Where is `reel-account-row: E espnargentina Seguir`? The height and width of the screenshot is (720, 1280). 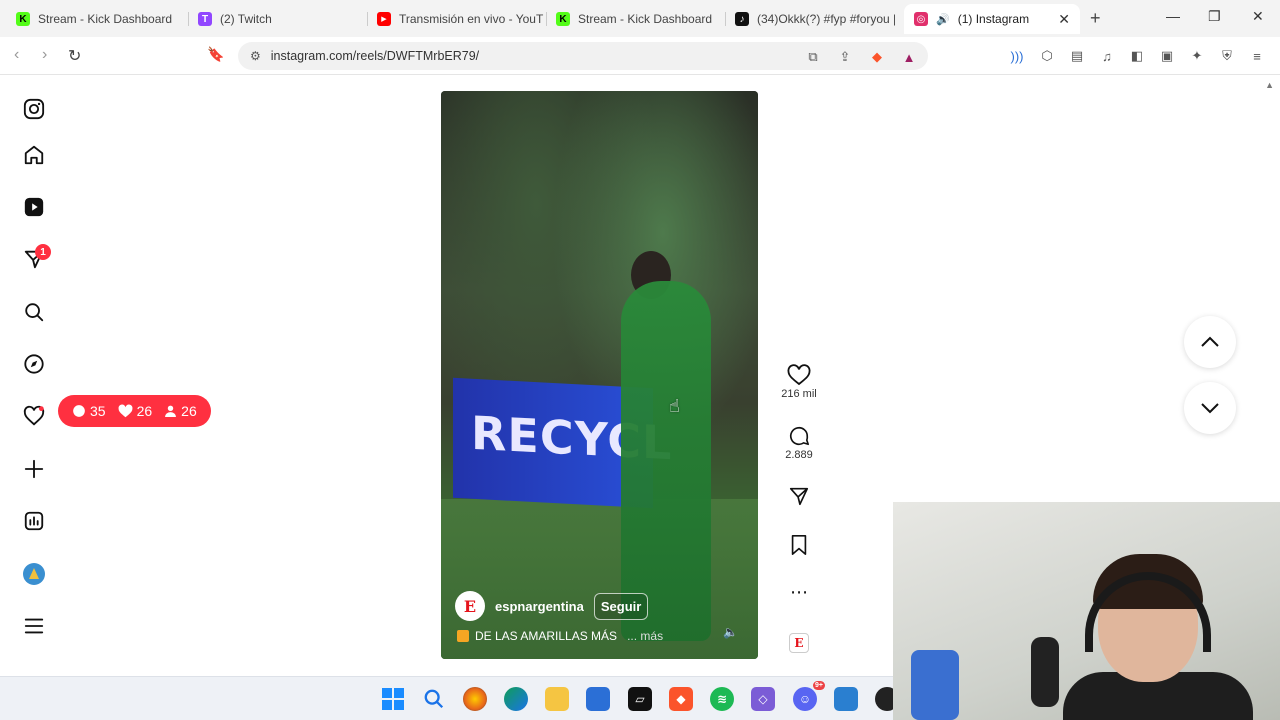 reel-account-row: E espnargentina Seguir is located at coordinates (552, 606).